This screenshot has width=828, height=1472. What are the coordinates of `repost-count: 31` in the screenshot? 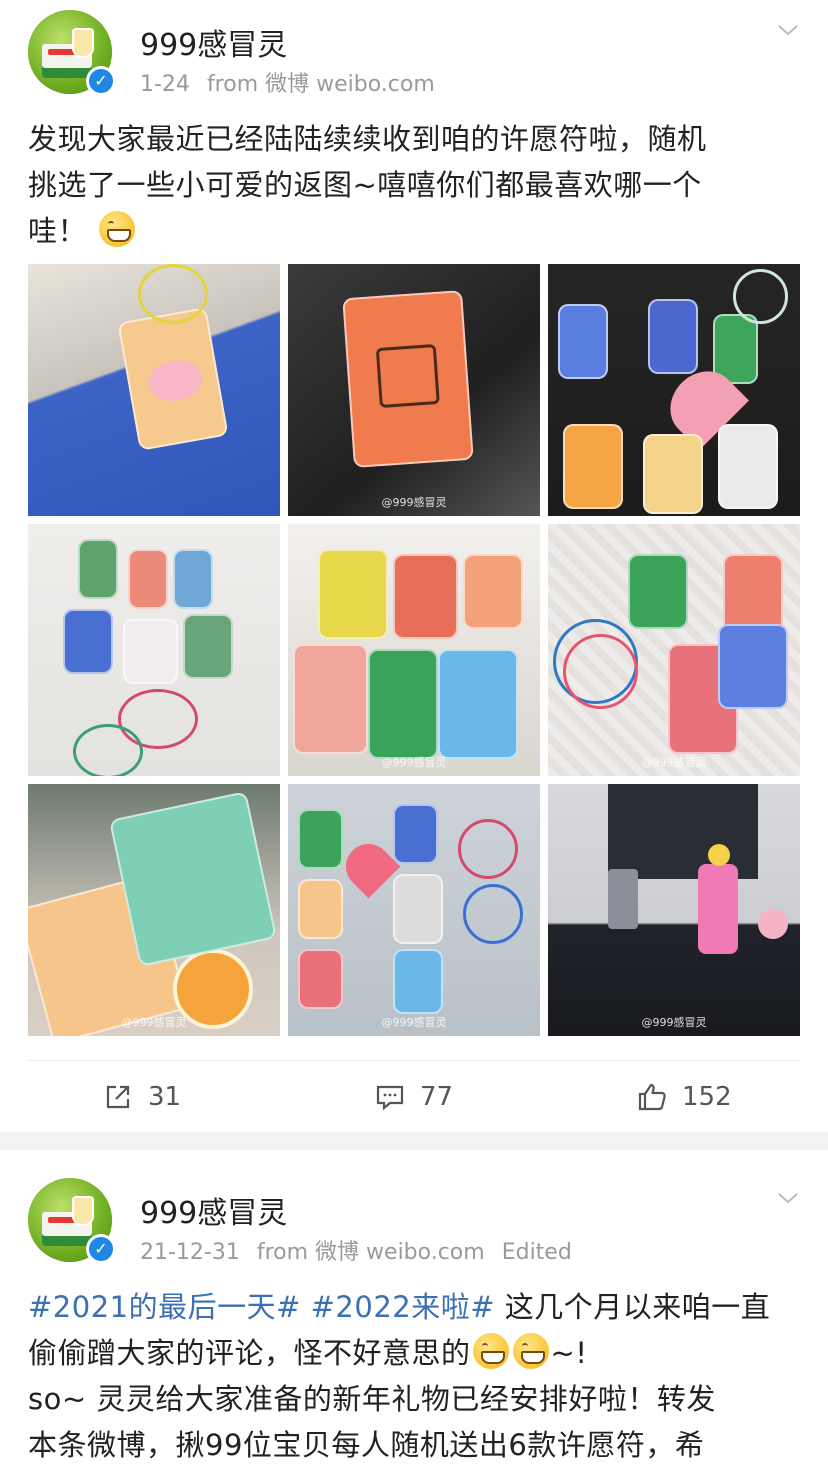 It's located at (165, 1097).